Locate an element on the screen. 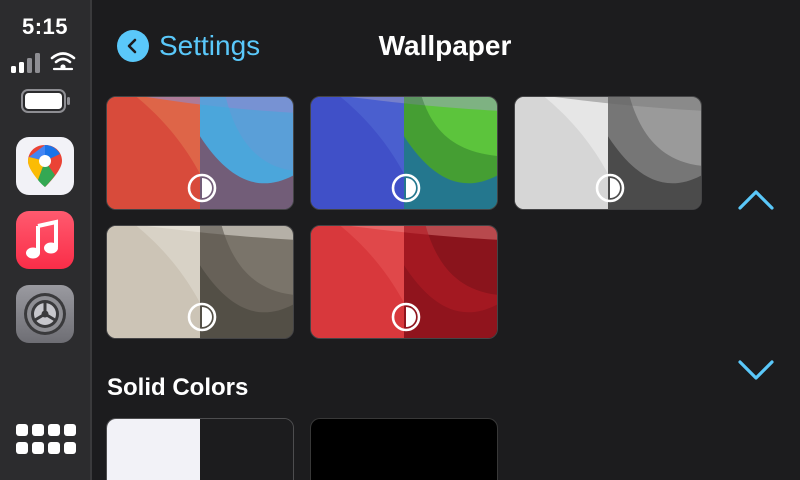 The height and width of the screenshot is (480, 800). music-note-icon is located at coordinates (42, 239).